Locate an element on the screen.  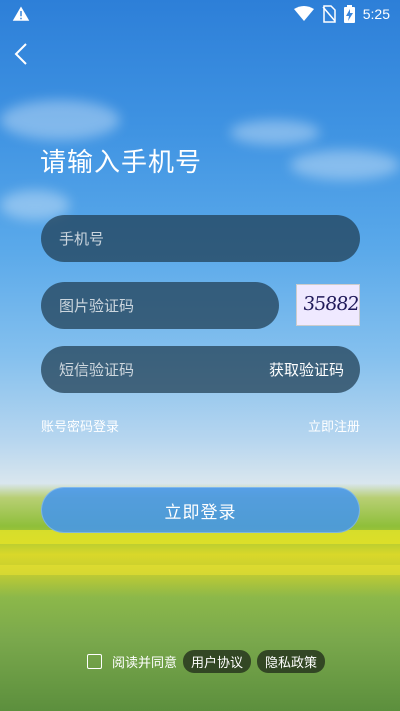
sms-code-field: 获取验证码 is located at coordinates (200, 369).